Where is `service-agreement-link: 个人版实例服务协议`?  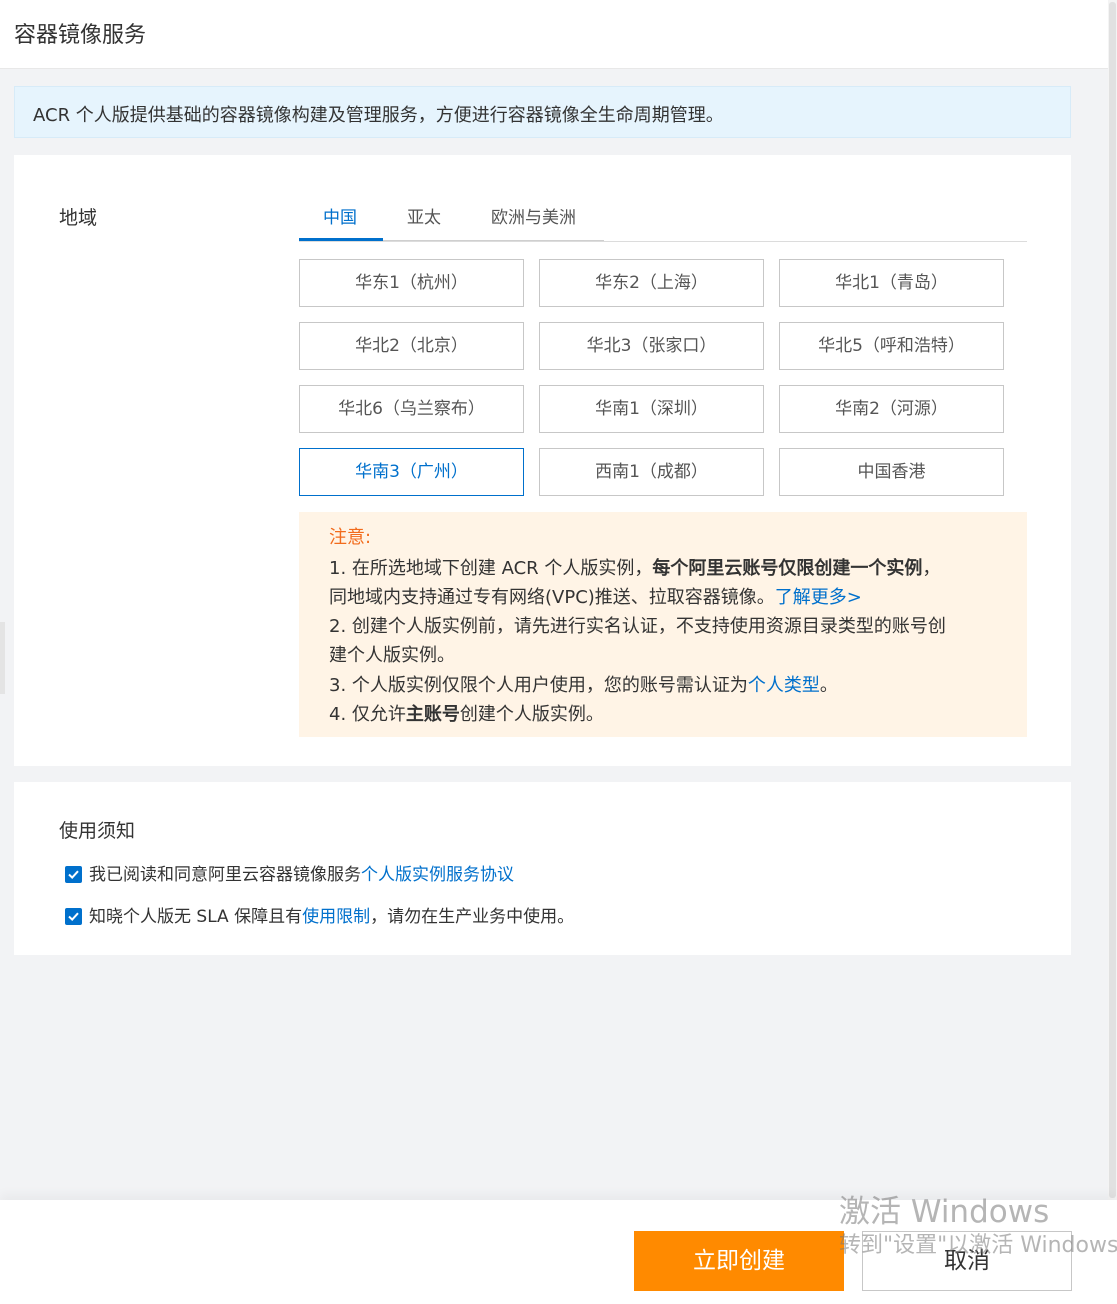 service-agreement-link: 个人版实例服务协议 is located at coordinates (437, 875).